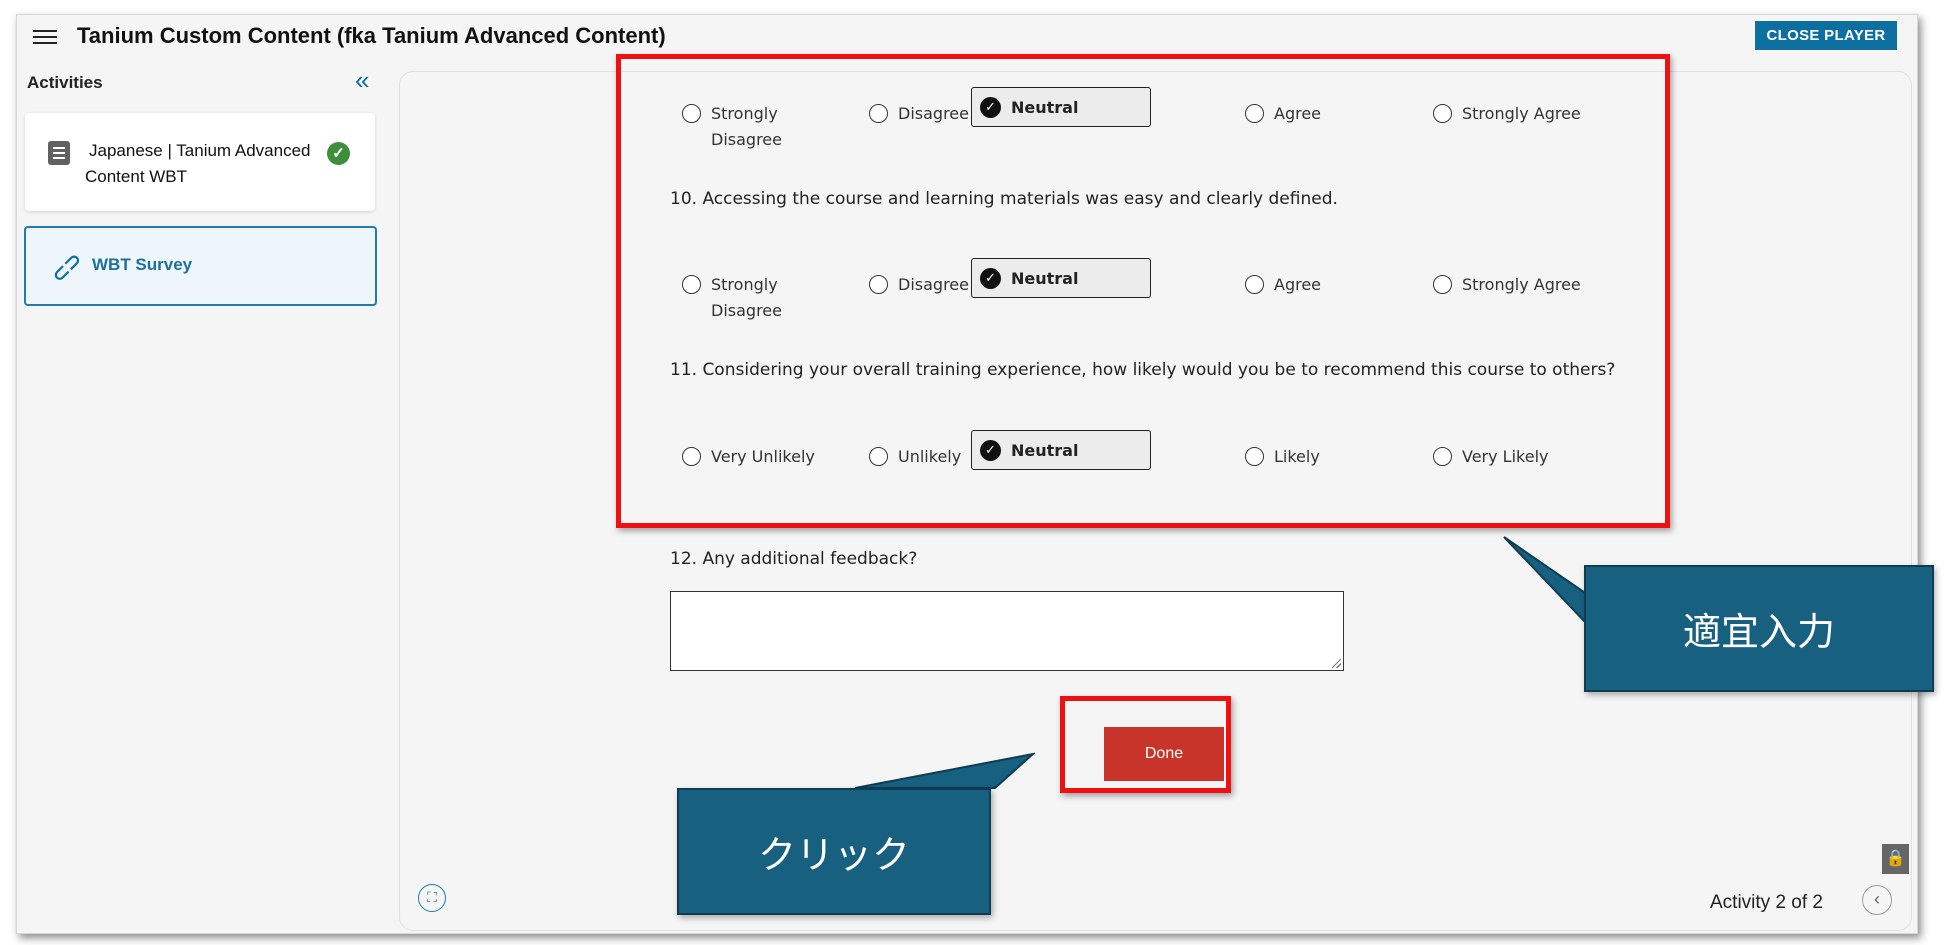 The width and height of the screenshot is (1944, 945). I want to click on completed-check-icon: ✓, so click(338, 153).